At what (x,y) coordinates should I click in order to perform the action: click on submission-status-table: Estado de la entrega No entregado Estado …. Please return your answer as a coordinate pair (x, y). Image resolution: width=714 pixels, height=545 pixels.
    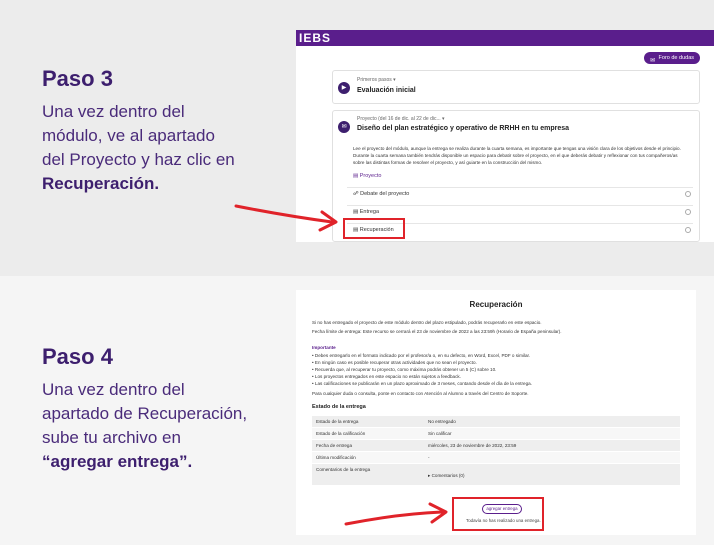
    Looking at the image, I should click on (496, 451).